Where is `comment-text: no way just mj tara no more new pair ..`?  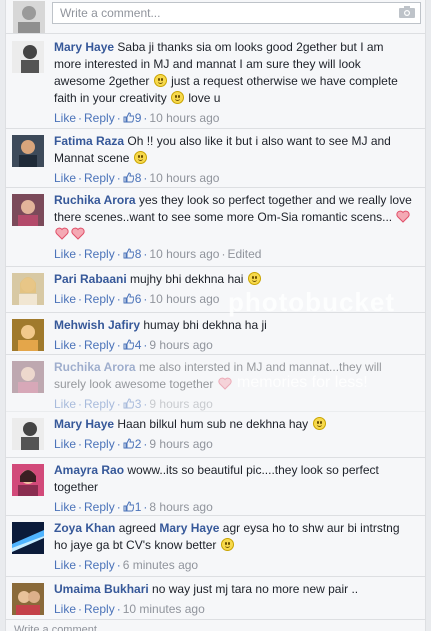 comment-text: no way just mj tara no more new pair .. is located at coordinates (255, 589).